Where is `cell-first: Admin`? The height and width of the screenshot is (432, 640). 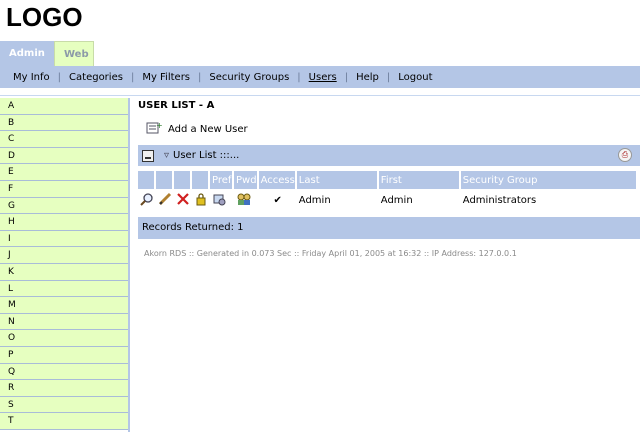
cell-first: Admin is located at coordinates (396, 200).